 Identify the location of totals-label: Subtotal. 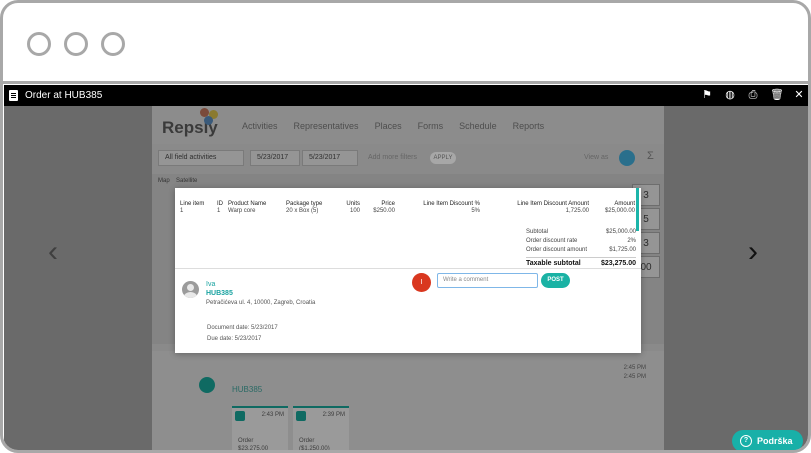
(537, 232).